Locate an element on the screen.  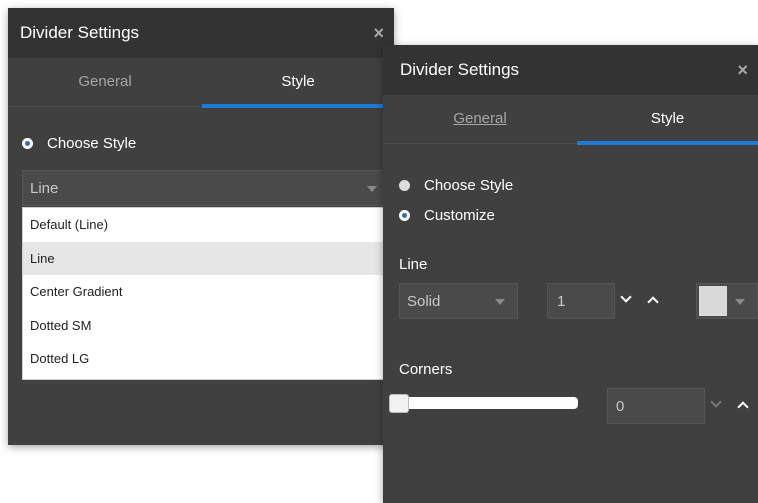
corners-value-input: 0 is located at coordinates (656, 406).